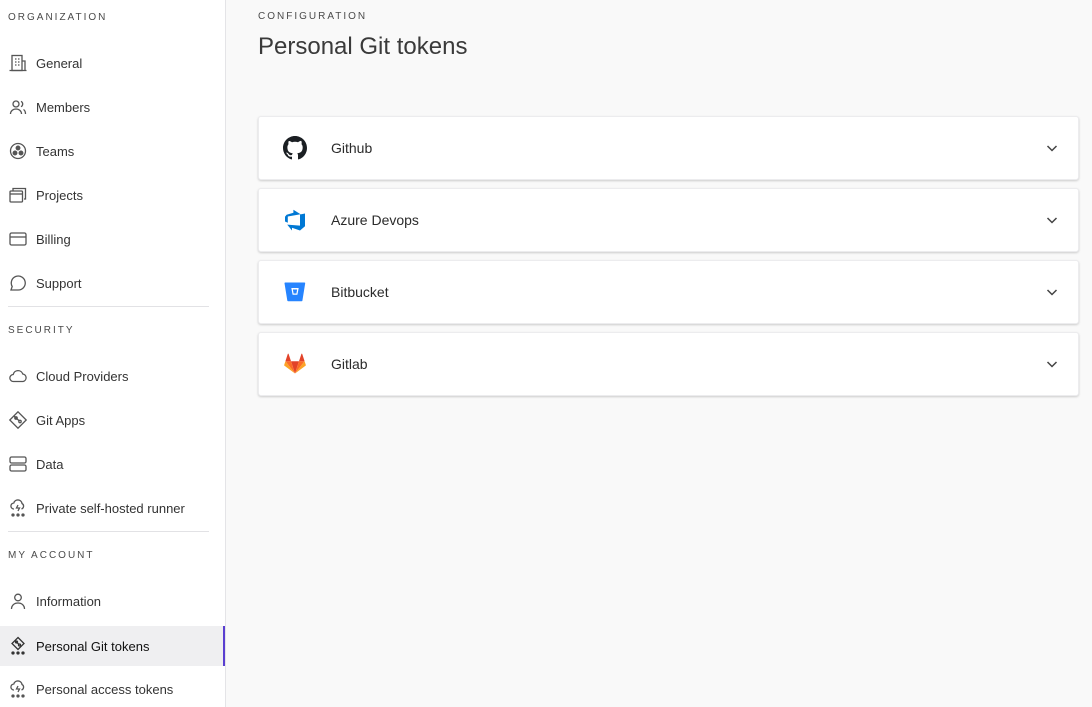  I want to click on runner-icon, so click(18, 508).